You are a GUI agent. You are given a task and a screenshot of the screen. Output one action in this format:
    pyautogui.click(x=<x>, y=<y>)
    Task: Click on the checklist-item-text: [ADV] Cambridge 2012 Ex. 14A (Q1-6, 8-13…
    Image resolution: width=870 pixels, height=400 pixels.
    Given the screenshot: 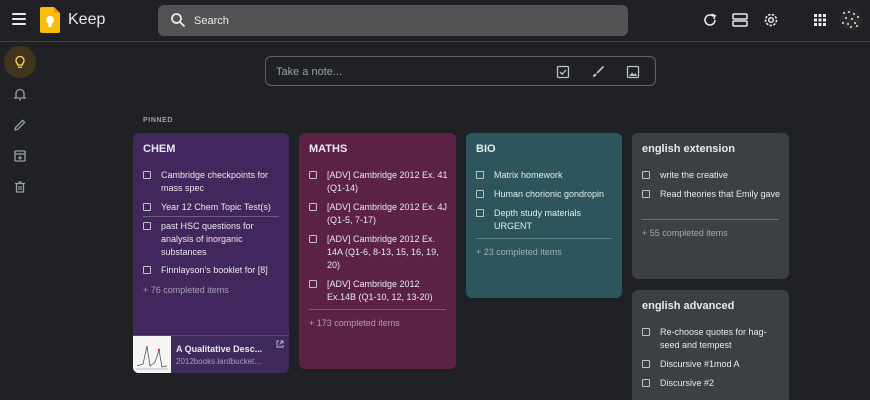 What is the action you would take?
    pyautogui.click(x=383, y=252)
    